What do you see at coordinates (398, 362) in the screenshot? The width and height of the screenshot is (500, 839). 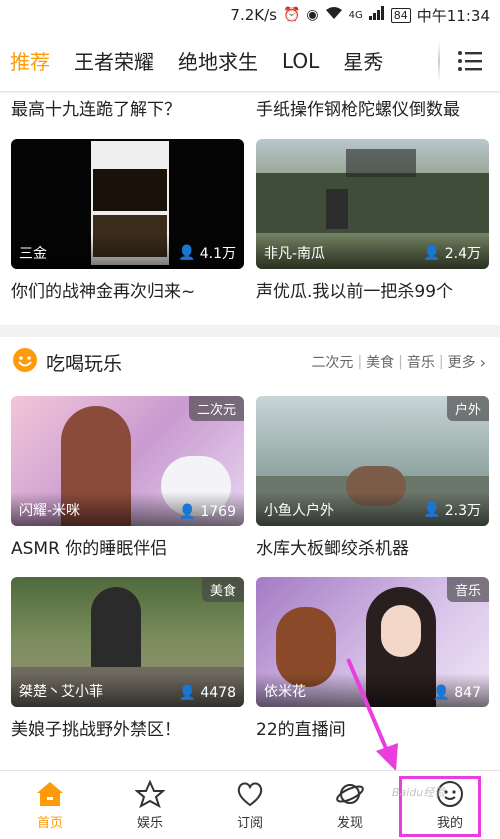 I see `section-links: 二次元 | 美食 | 音乐 | 更多 ›` at bounding box center [398, 362].